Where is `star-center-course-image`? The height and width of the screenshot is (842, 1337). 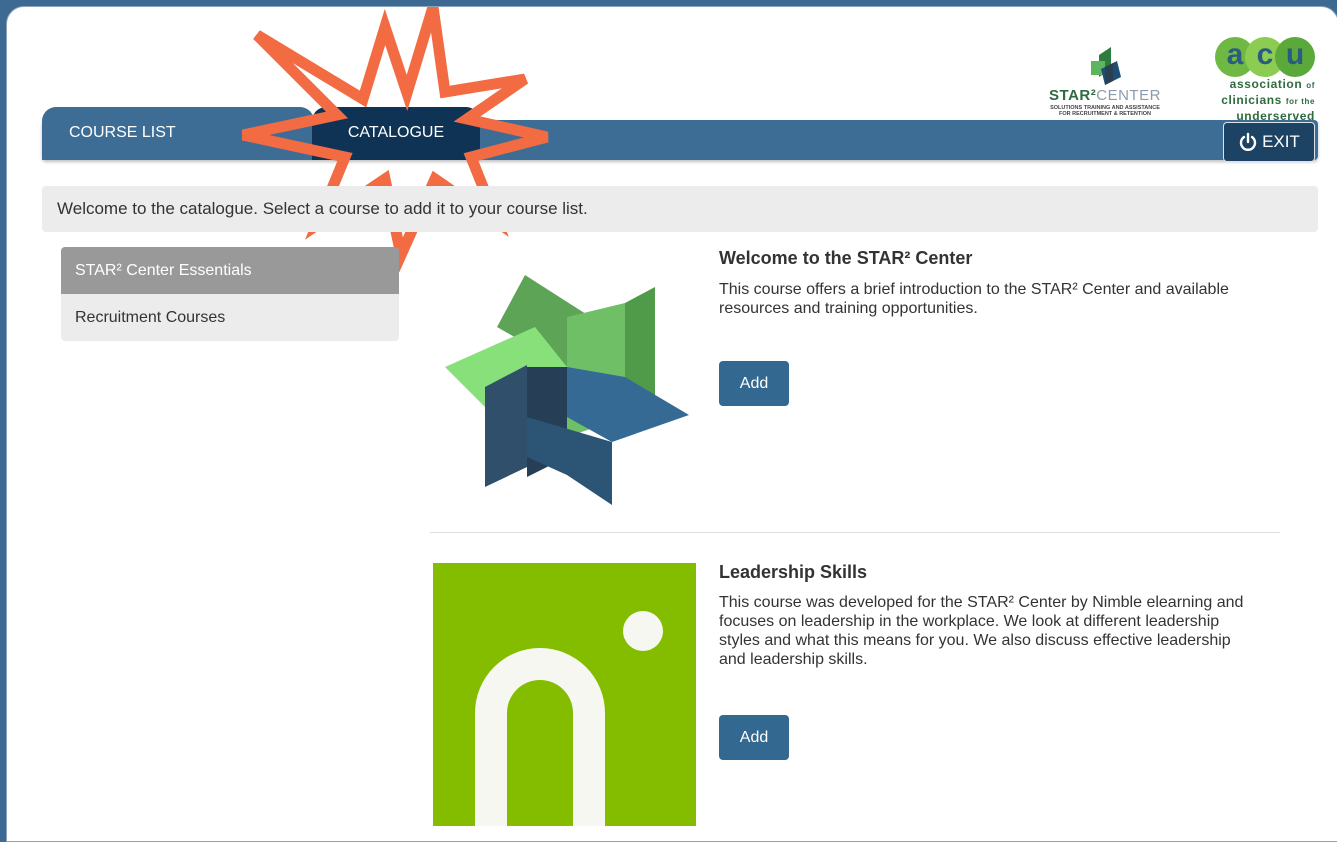
star-center-course-image is located at coordinates (567, 390).